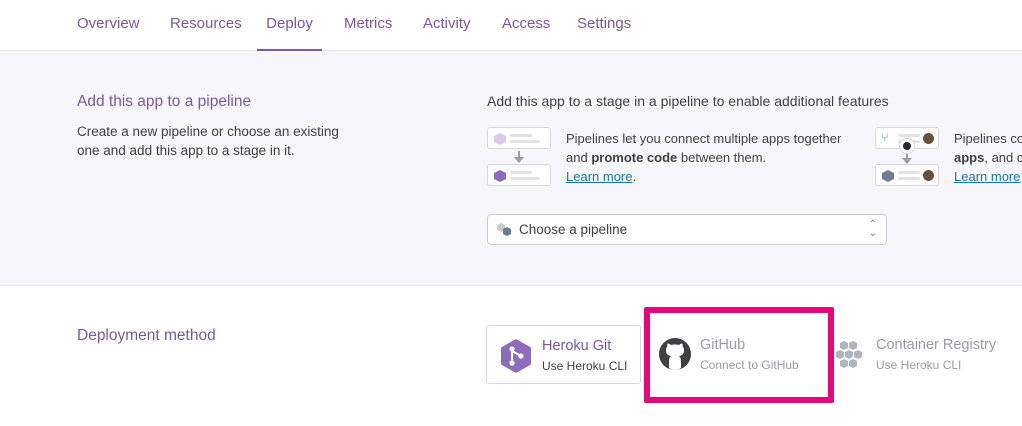 This screenshot has width=1022, height=426. Describe the element at coordinates (936, 345) in the screenshot. I see `container-registry-label: Container Registry` at that location.